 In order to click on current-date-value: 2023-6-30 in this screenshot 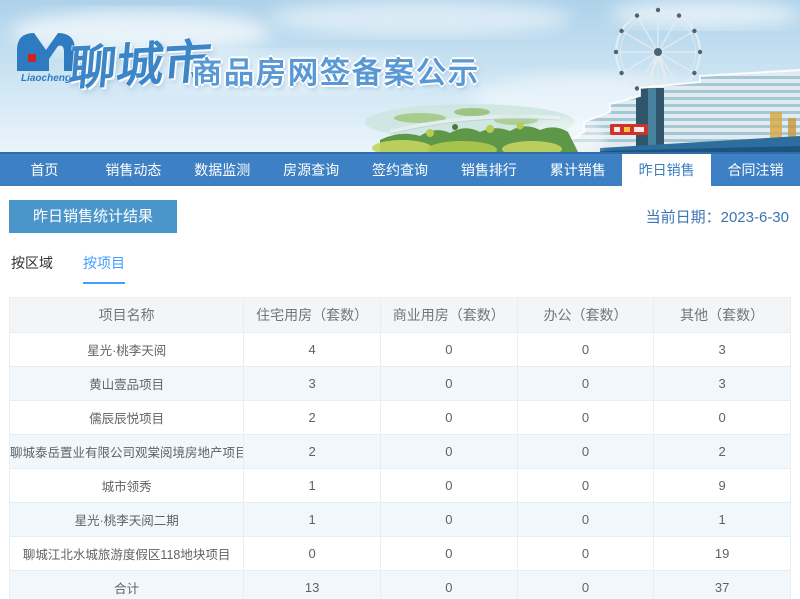, I will do `click(754, 217)`.